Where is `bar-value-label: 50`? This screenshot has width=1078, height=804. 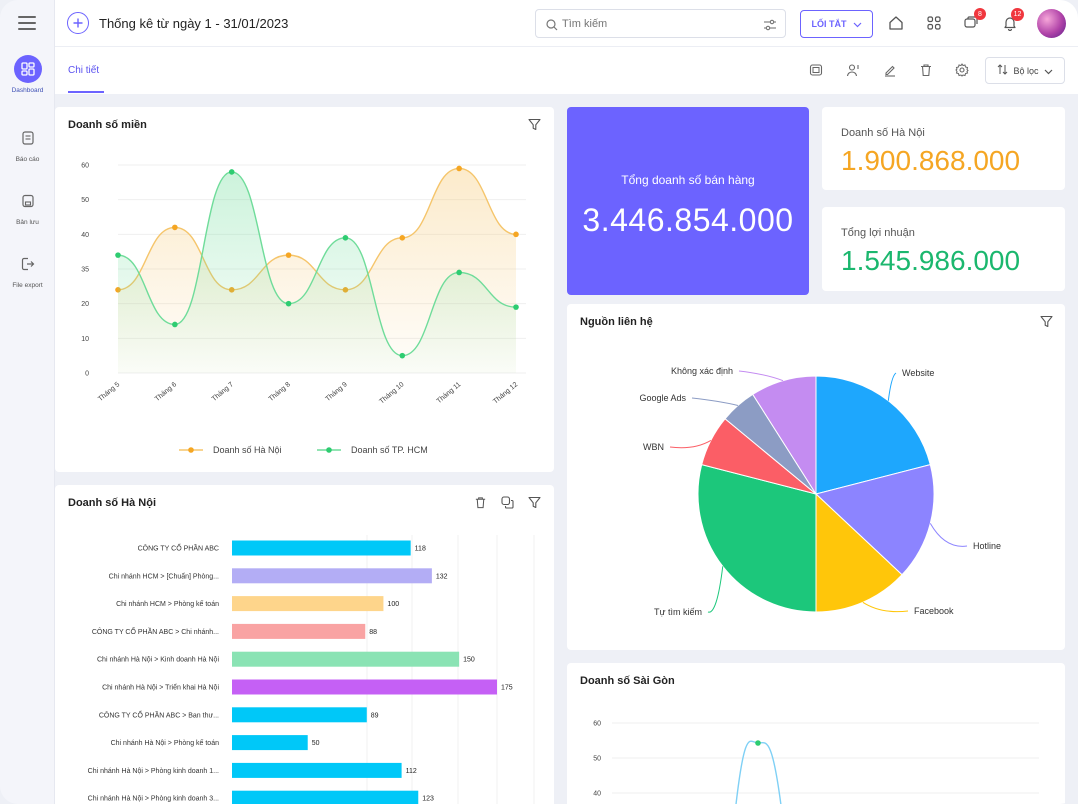
bar-value-label: 50 is located at coordinates (316, 743).